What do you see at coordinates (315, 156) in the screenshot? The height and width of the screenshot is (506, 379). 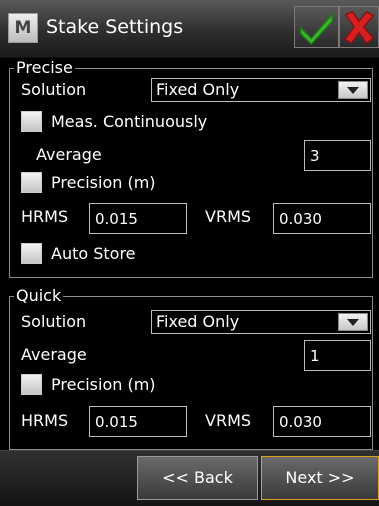 I see `precise-average-value: 3` at bounding box center [315, 156].